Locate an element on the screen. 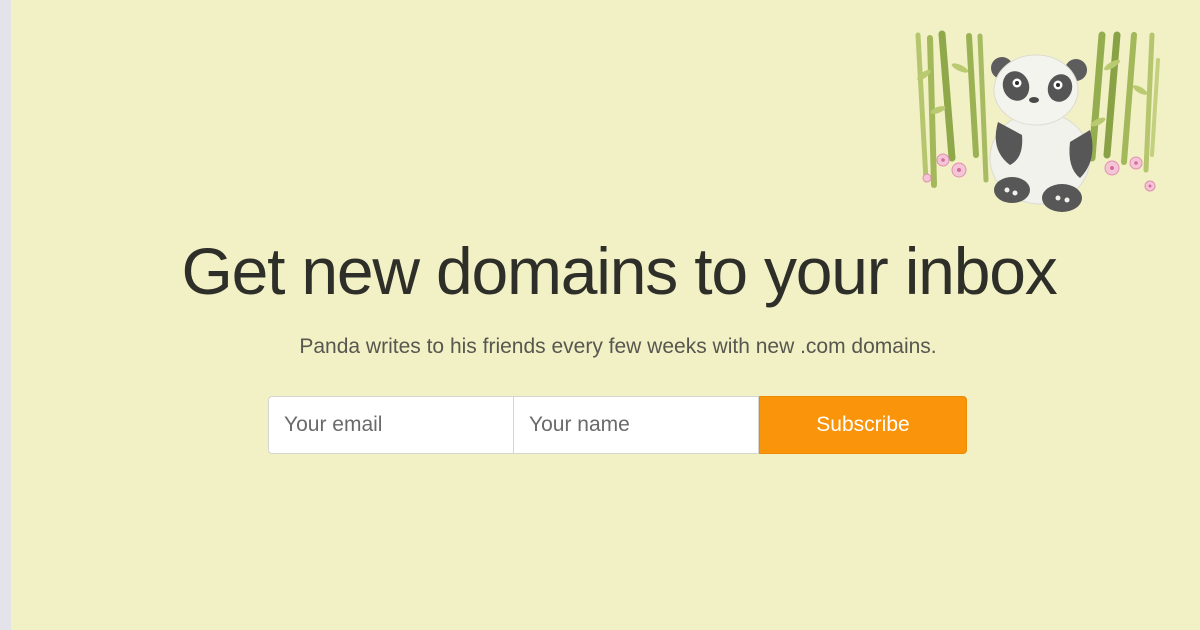 This screenshot has width=1200, height=630. page-corner is located at coordinates (16, 5).